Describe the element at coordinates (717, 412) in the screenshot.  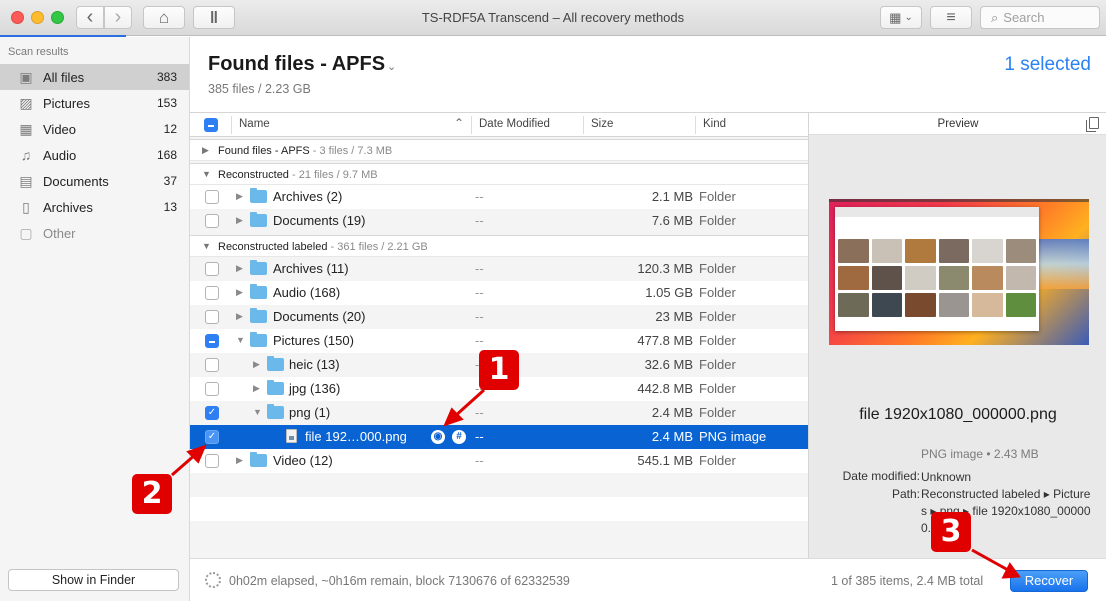
I see `row-kind: Folder` at that location.